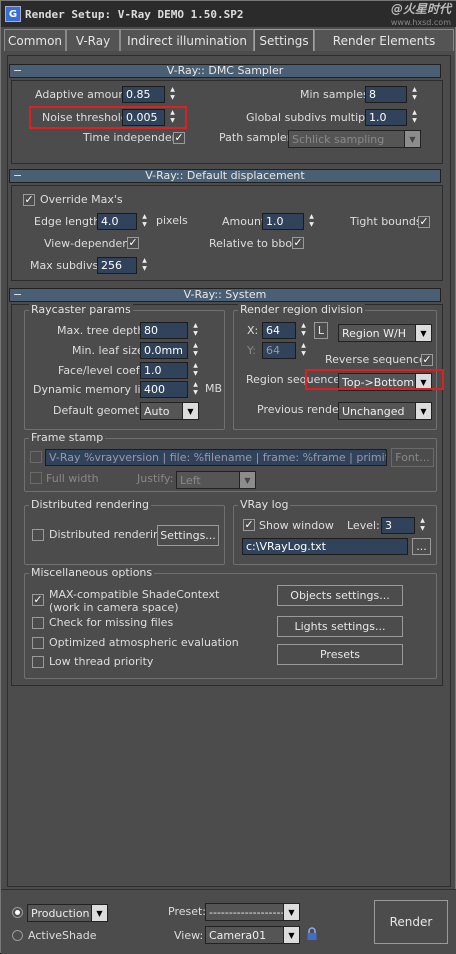 This screenshot has height=954, width=456. Describe the element at coordinates (29, 200) in the screenshot. I see `override-max-checkbox: ✓` at that location.